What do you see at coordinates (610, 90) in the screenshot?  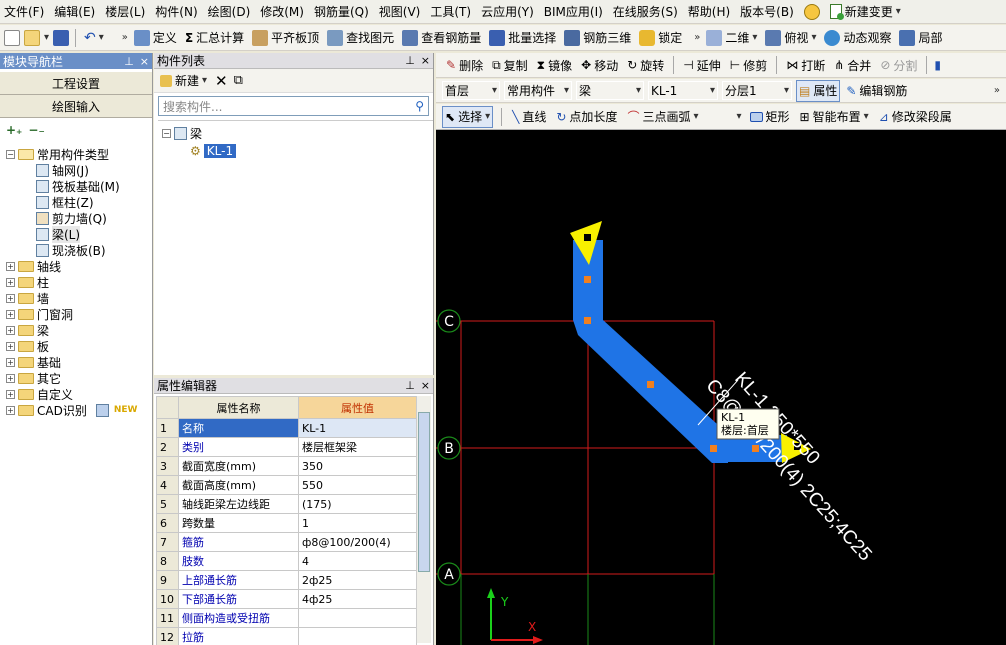 I see `component-select: 梁 ▾` at bounding box center [610, 90].